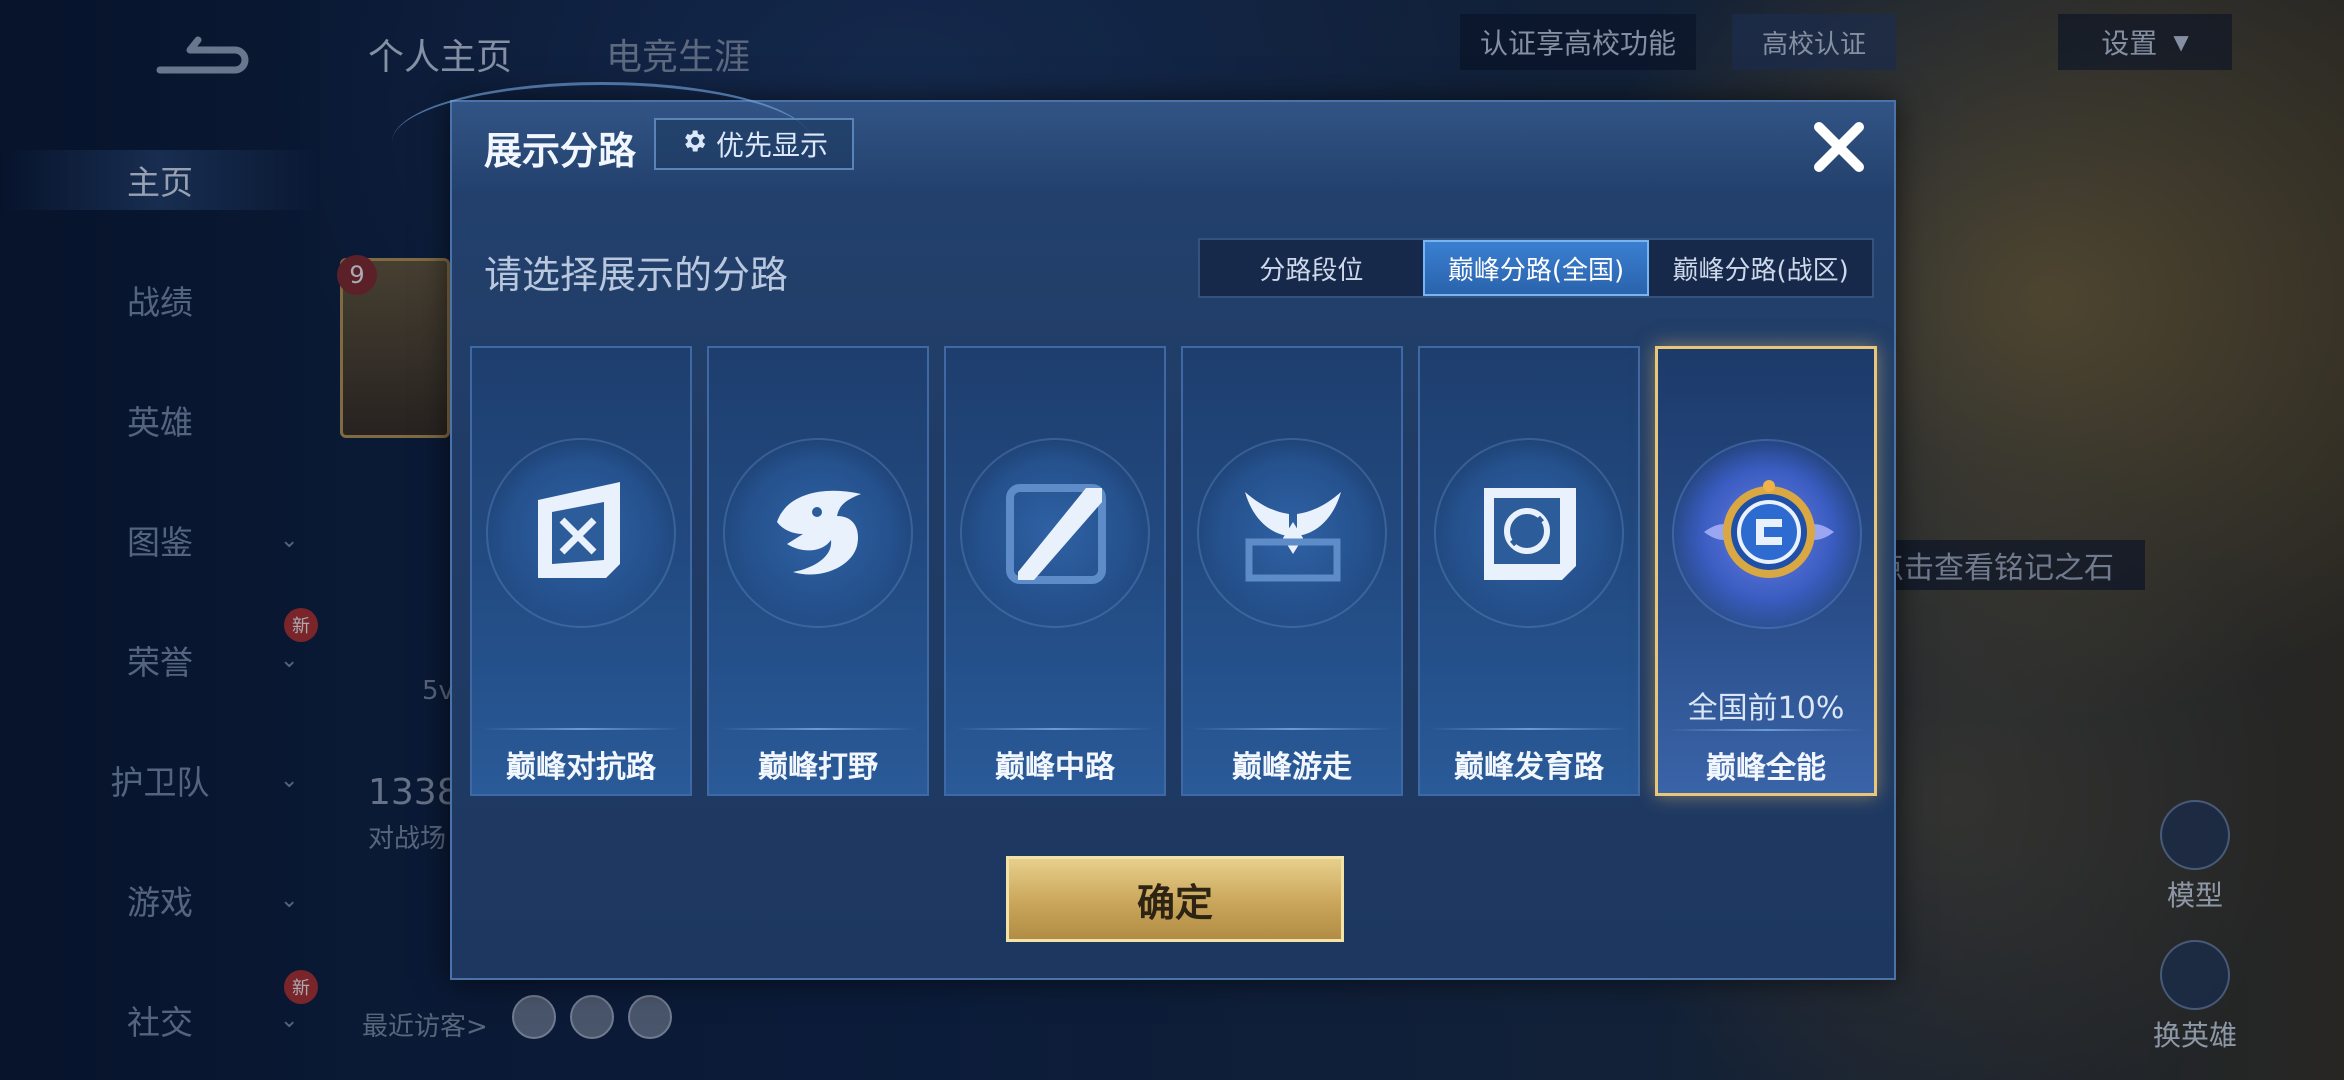  Describe the element at coordinates (581, 767) in the screenshot. I see `card-label: 巅峰对抗路` at that location.